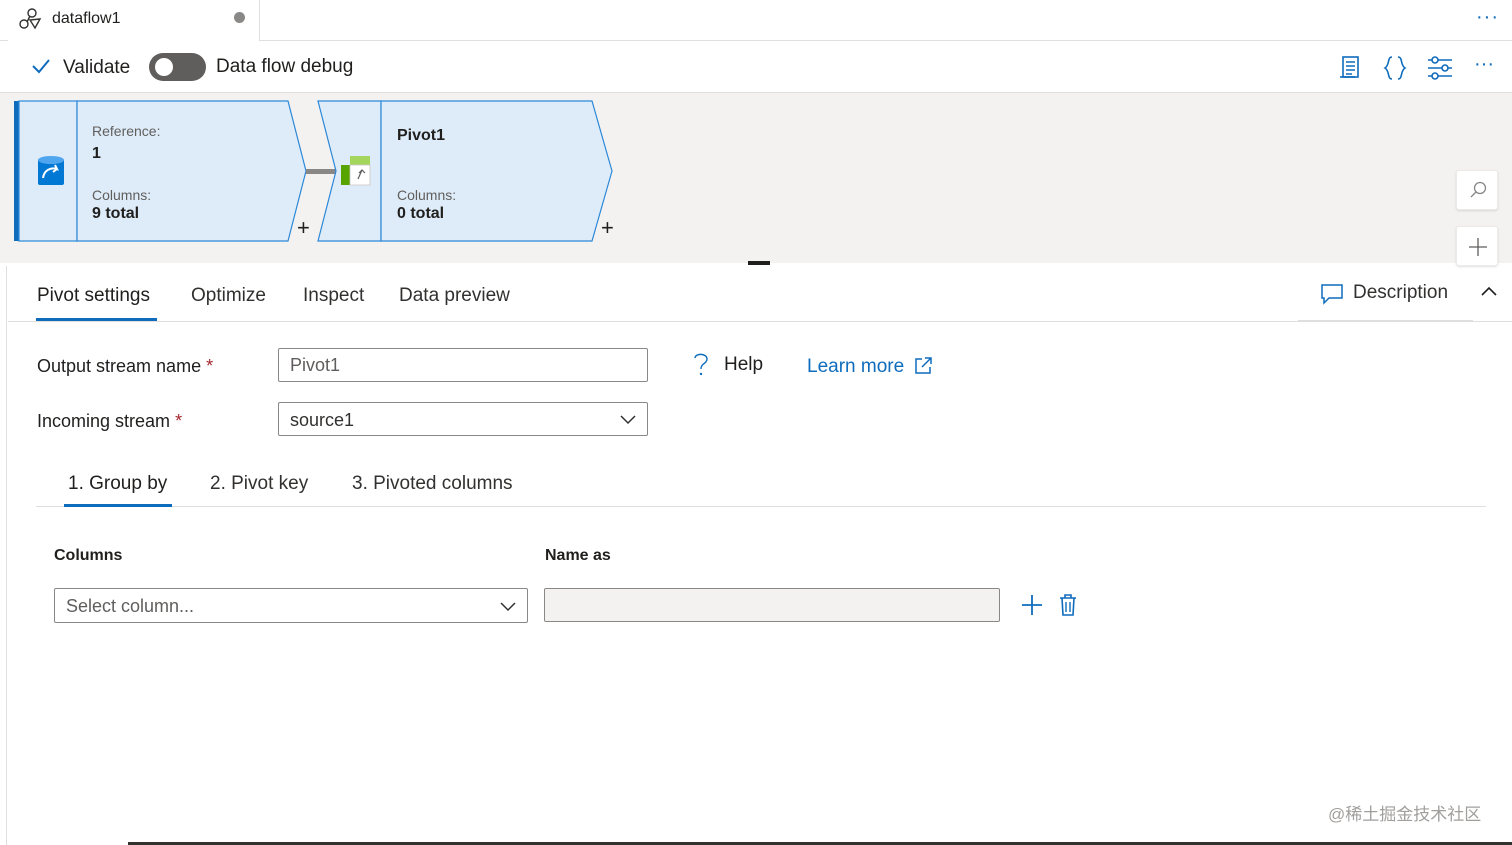 The height and width of the screenshot is (845, 1512). Describe the element at coordinates (855, 367) in the screenshot. I see `learn-more-link: Learn more` at that location.